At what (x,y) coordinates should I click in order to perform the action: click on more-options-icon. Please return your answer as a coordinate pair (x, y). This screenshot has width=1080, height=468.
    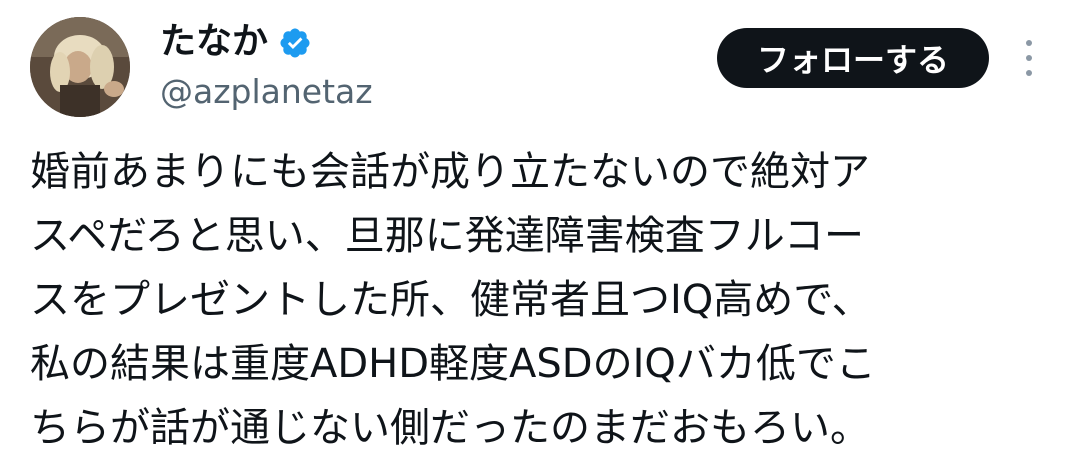
    Looking at the image, I should click on (1029, 58).